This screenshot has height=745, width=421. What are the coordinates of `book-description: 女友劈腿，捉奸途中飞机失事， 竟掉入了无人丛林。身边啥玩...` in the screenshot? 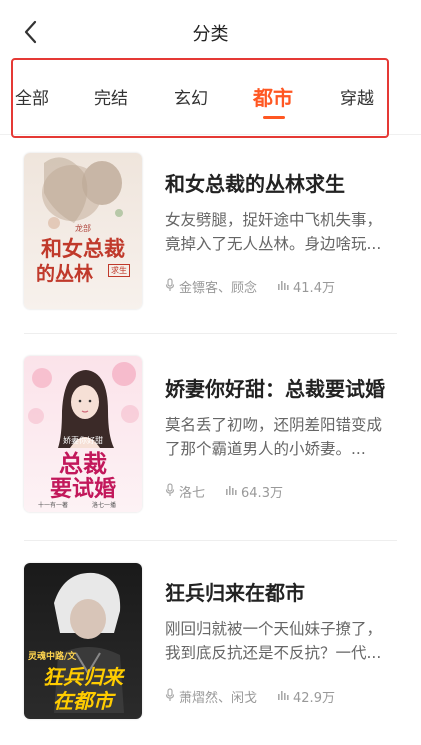 It's located at (281, 232).